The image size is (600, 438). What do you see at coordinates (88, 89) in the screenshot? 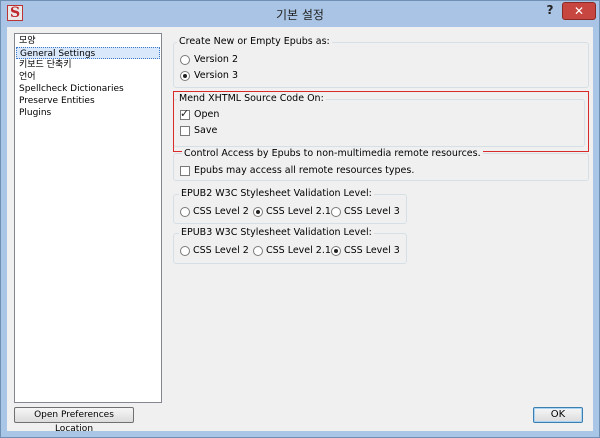
I see `list-item-spellcheck-dictionaries: Spellcheck Dictionaries` at bounding box center [88, 89].